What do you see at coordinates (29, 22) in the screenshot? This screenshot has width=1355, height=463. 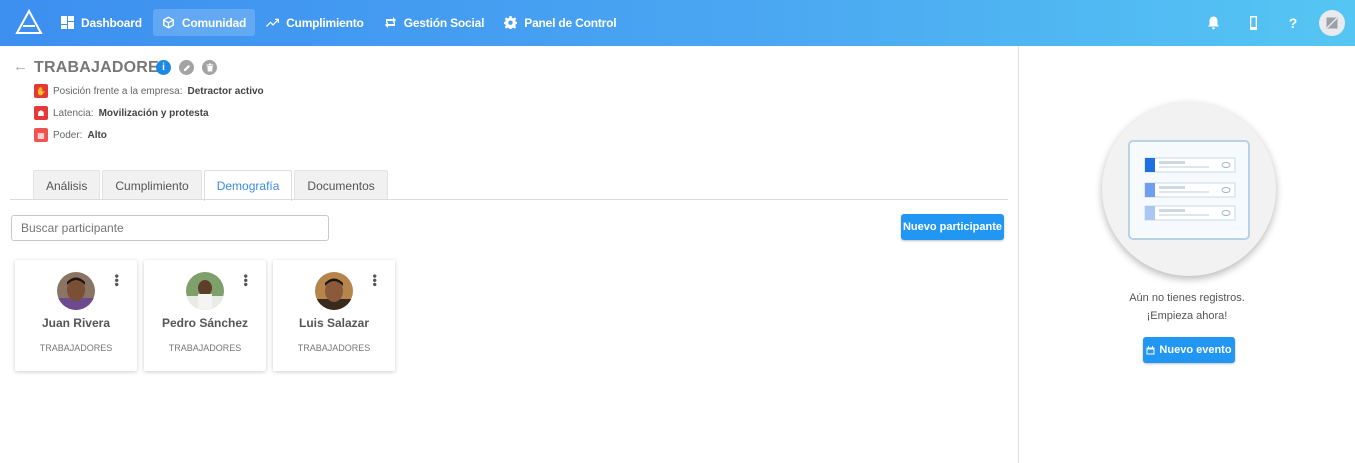 I see `app-logo` at bounding box center [29, 22].